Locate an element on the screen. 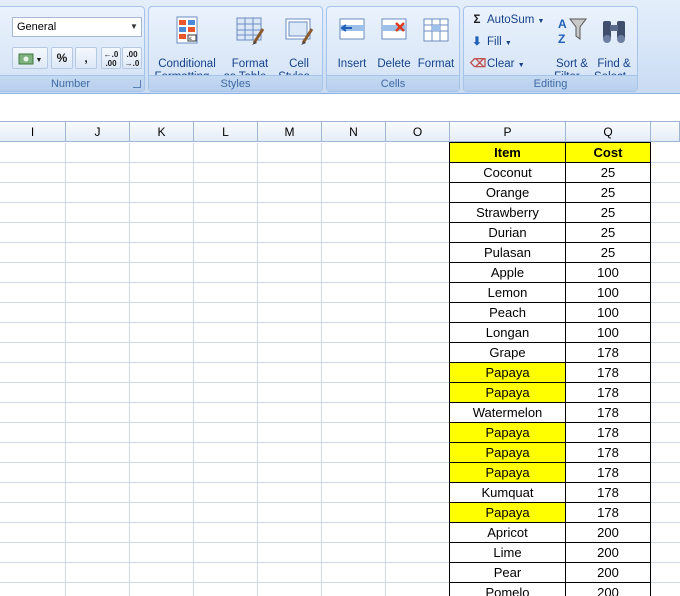  item-cell: Strawberry is located at coordinates (507, 212).